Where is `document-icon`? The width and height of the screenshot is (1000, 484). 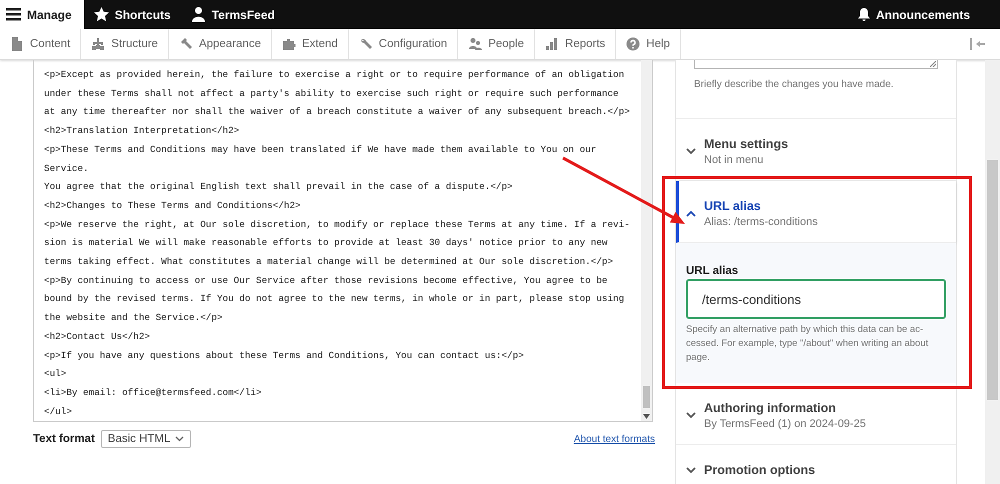
document-icon is located at coordinates (17, 44).